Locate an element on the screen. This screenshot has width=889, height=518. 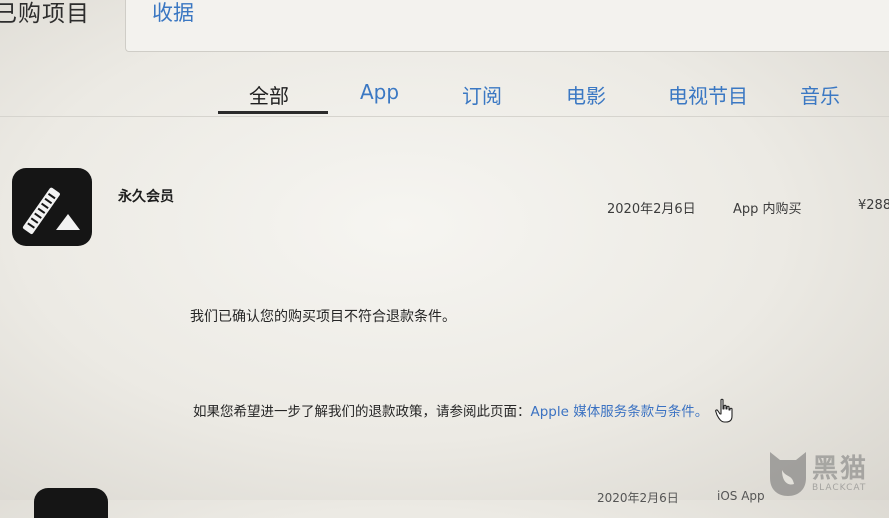
active-tab-indicator is located at coordinates (273, 112).